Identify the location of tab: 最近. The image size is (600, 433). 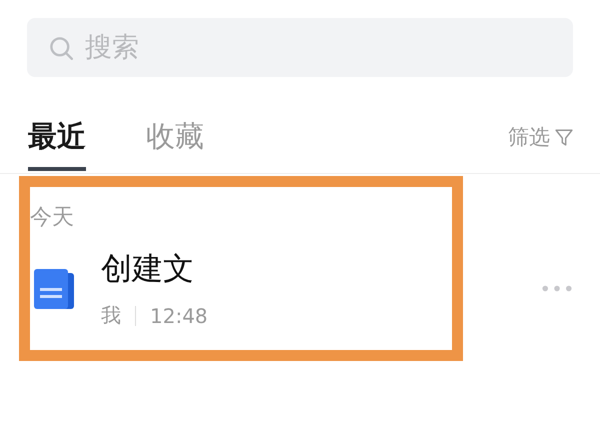
(57, 143).